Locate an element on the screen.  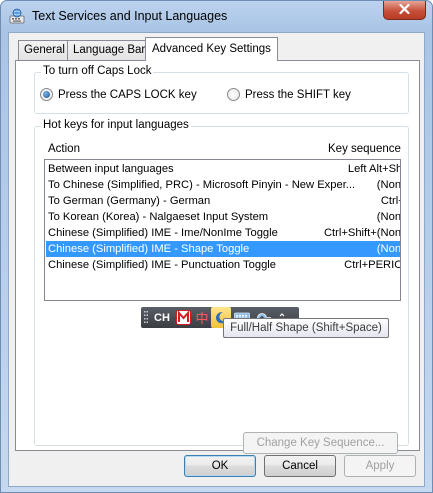
list-item: To German (Germany) - German Ctrl+3 is located at coordinates (223, 201).